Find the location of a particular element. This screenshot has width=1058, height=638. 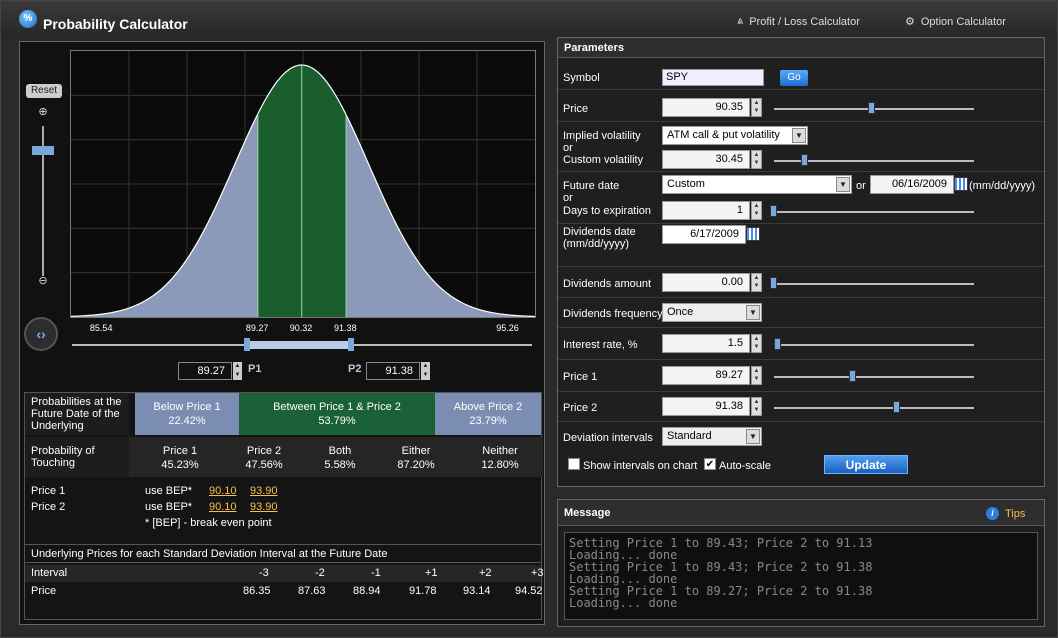

interest-rate-slider-thumb is located at coordinates (777, 344).